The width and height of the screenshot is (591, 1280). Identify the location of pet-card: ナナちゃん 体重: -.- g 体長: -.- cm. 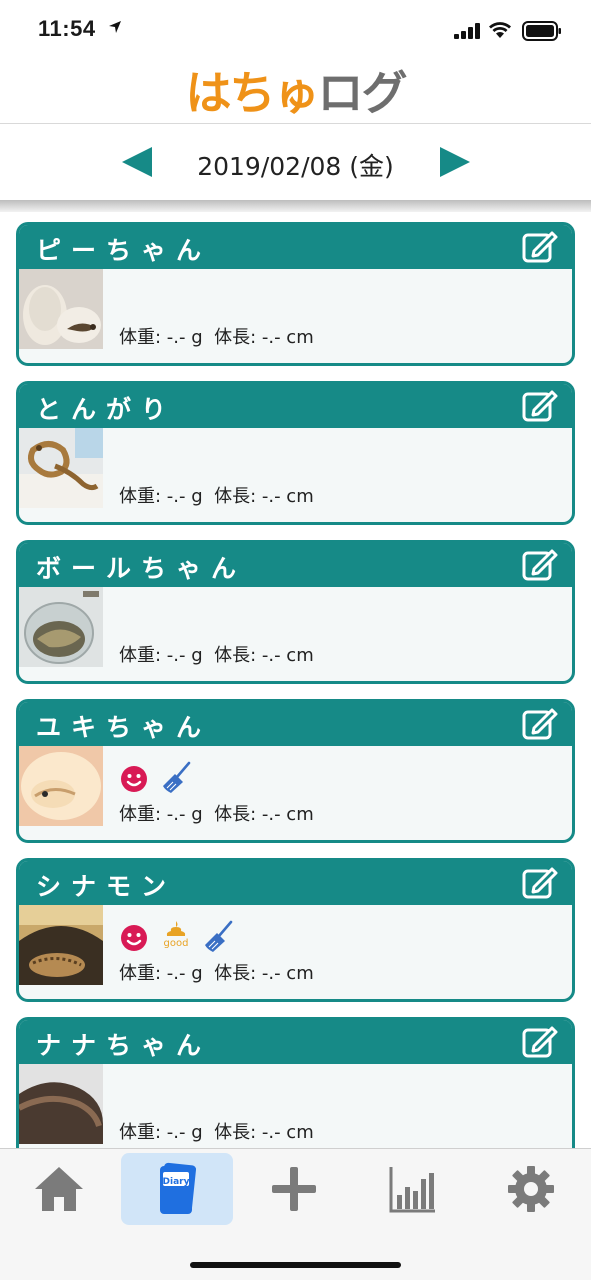
(295, 1089).